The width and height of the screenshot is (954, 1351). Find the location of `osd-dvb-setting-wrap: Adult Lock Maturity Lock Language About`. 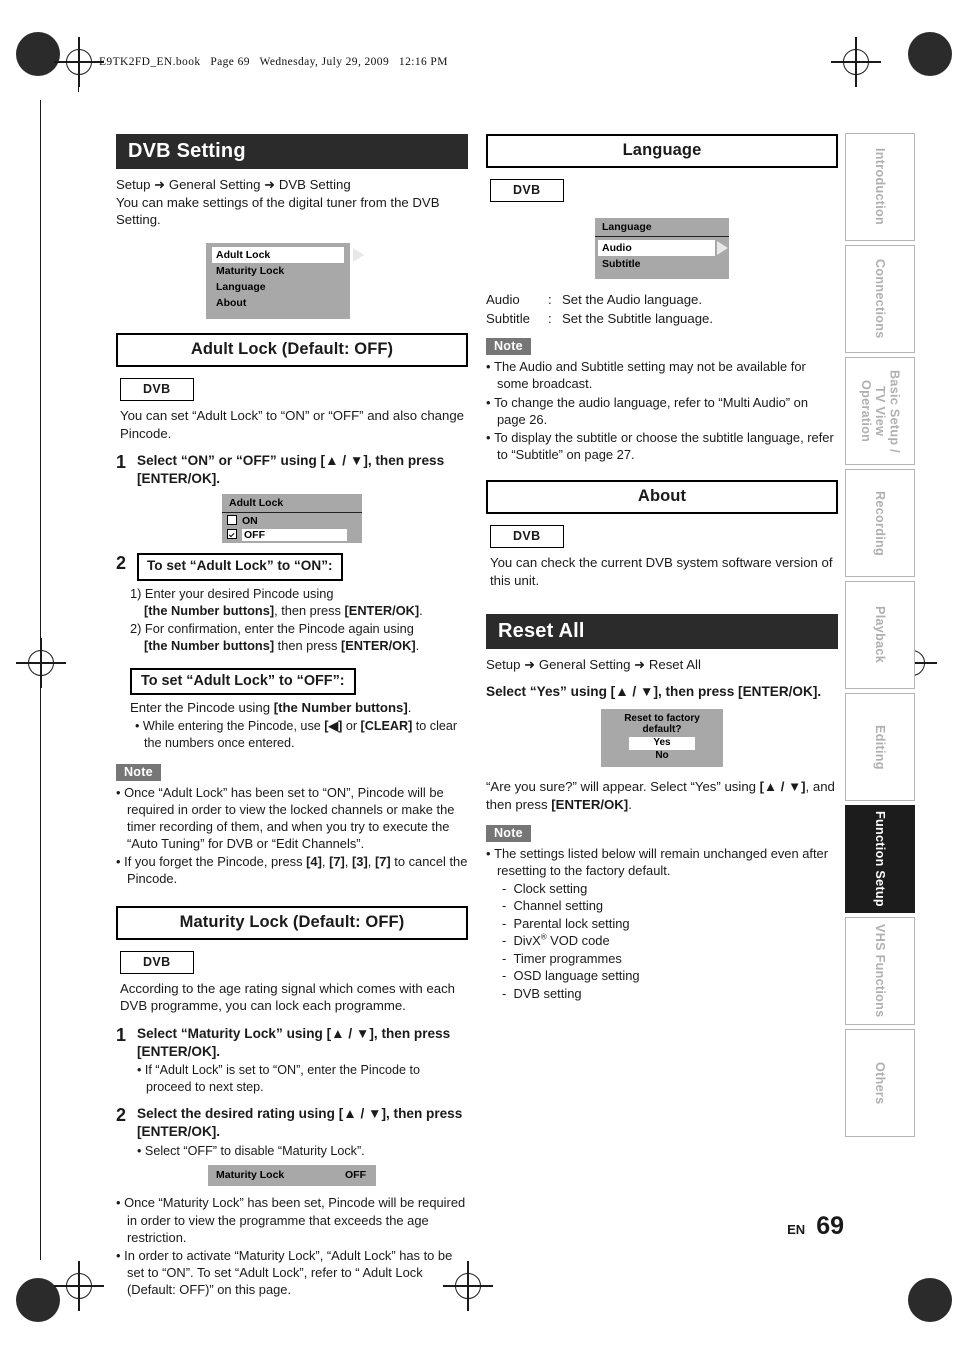

osd-dvb-setting-wrap: Adult Lock Maturity Lock Language About is located at coordinates (292, 280).